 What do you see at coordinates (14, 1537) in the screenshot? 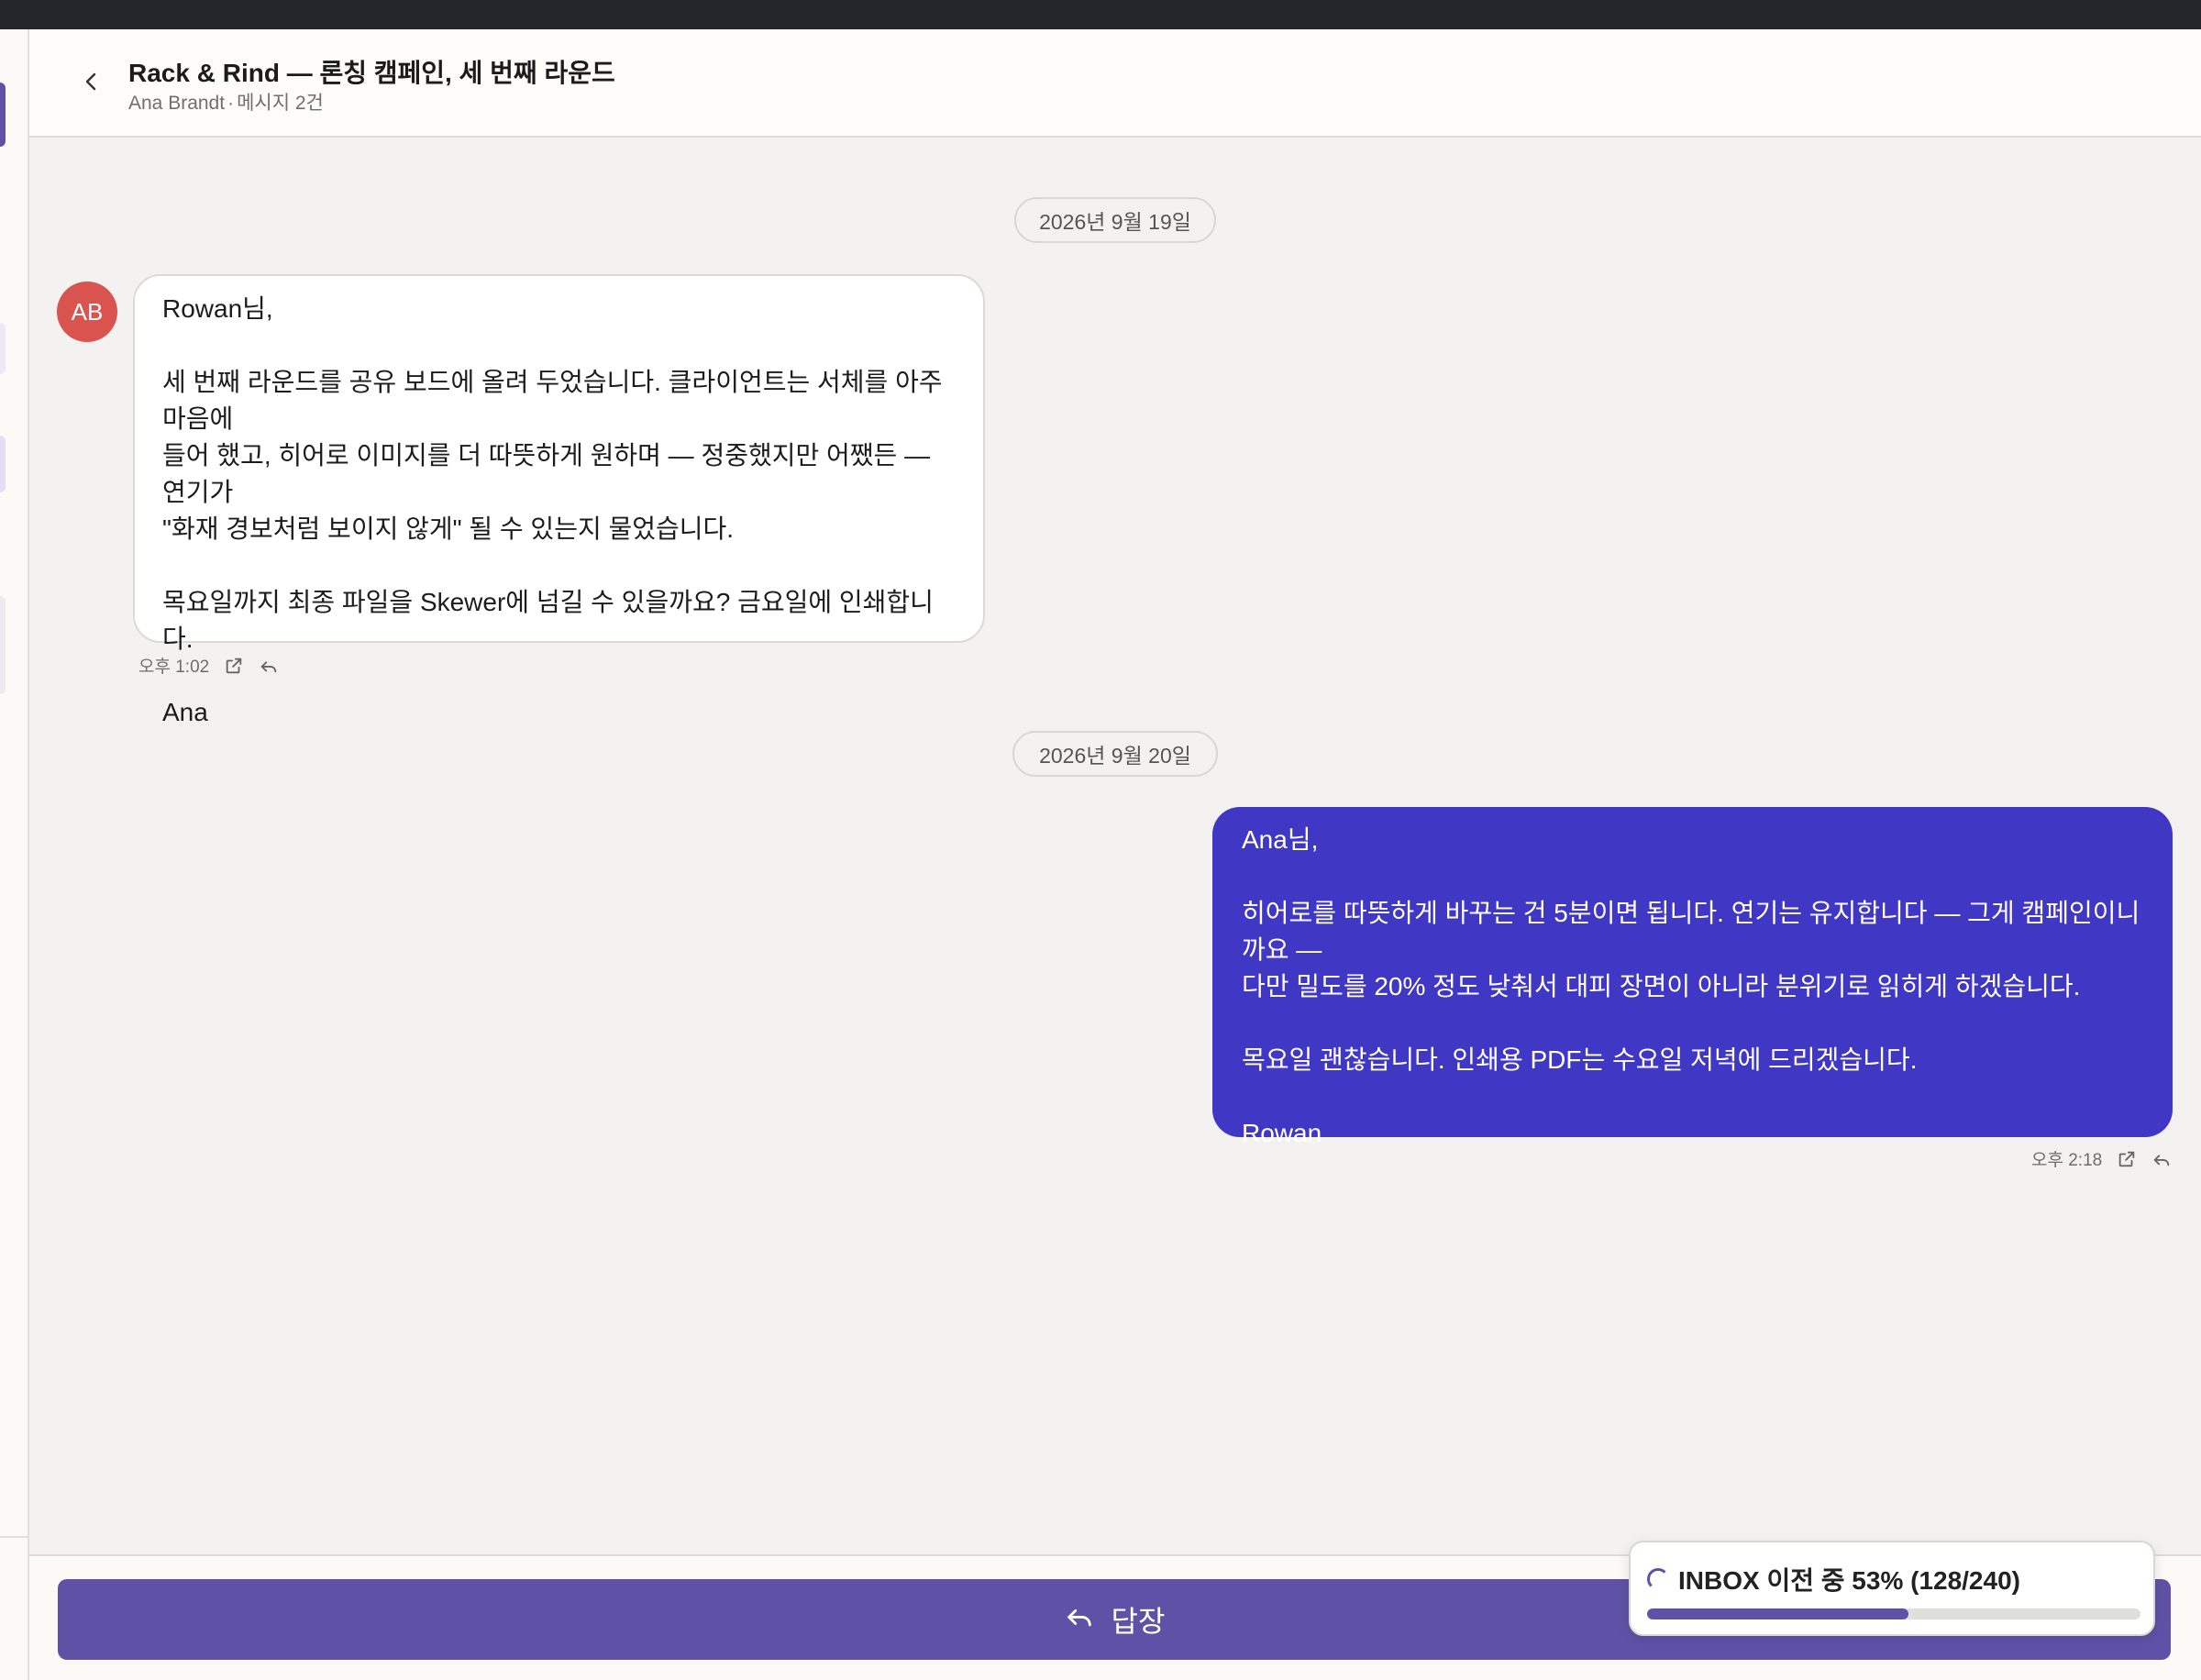
I see `rail-divider` at bounding box center [14, 1537].